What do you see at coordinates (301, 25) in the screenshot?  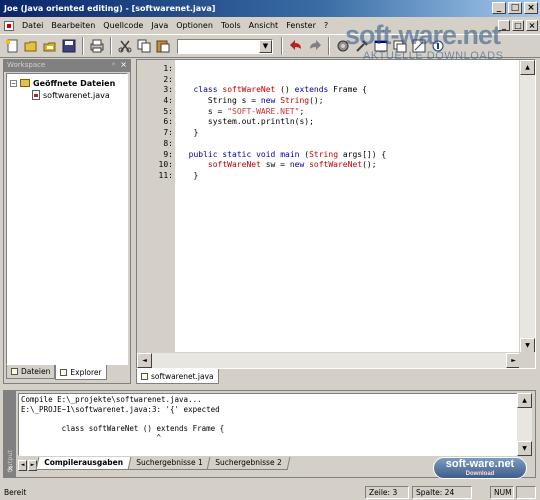 I see `menu-fenster: Fenster` at bounding box center [301, 25].